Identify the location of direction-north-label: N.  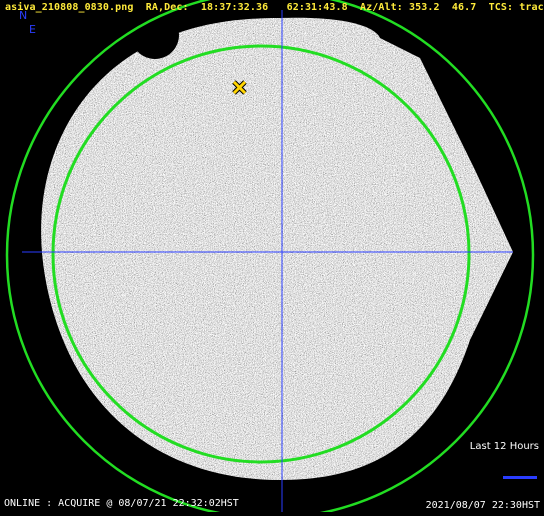
(23, 15).